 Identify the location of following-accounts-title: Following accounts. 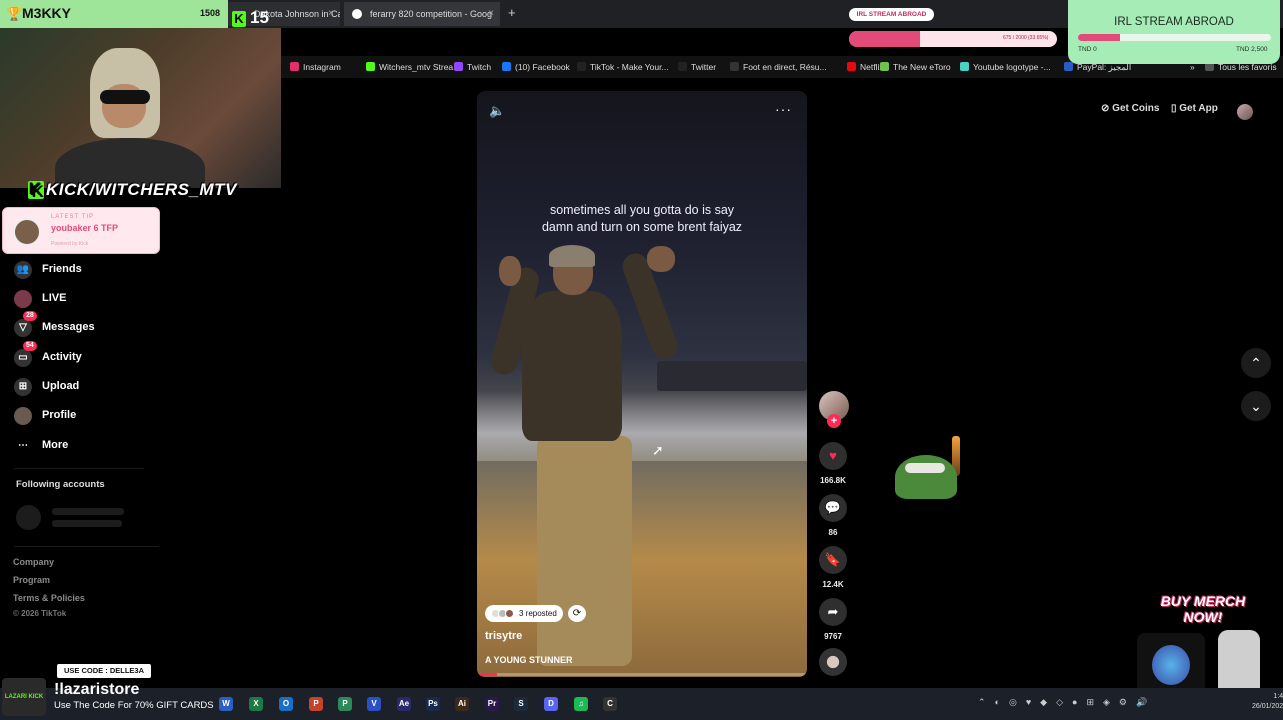
(60, 484).